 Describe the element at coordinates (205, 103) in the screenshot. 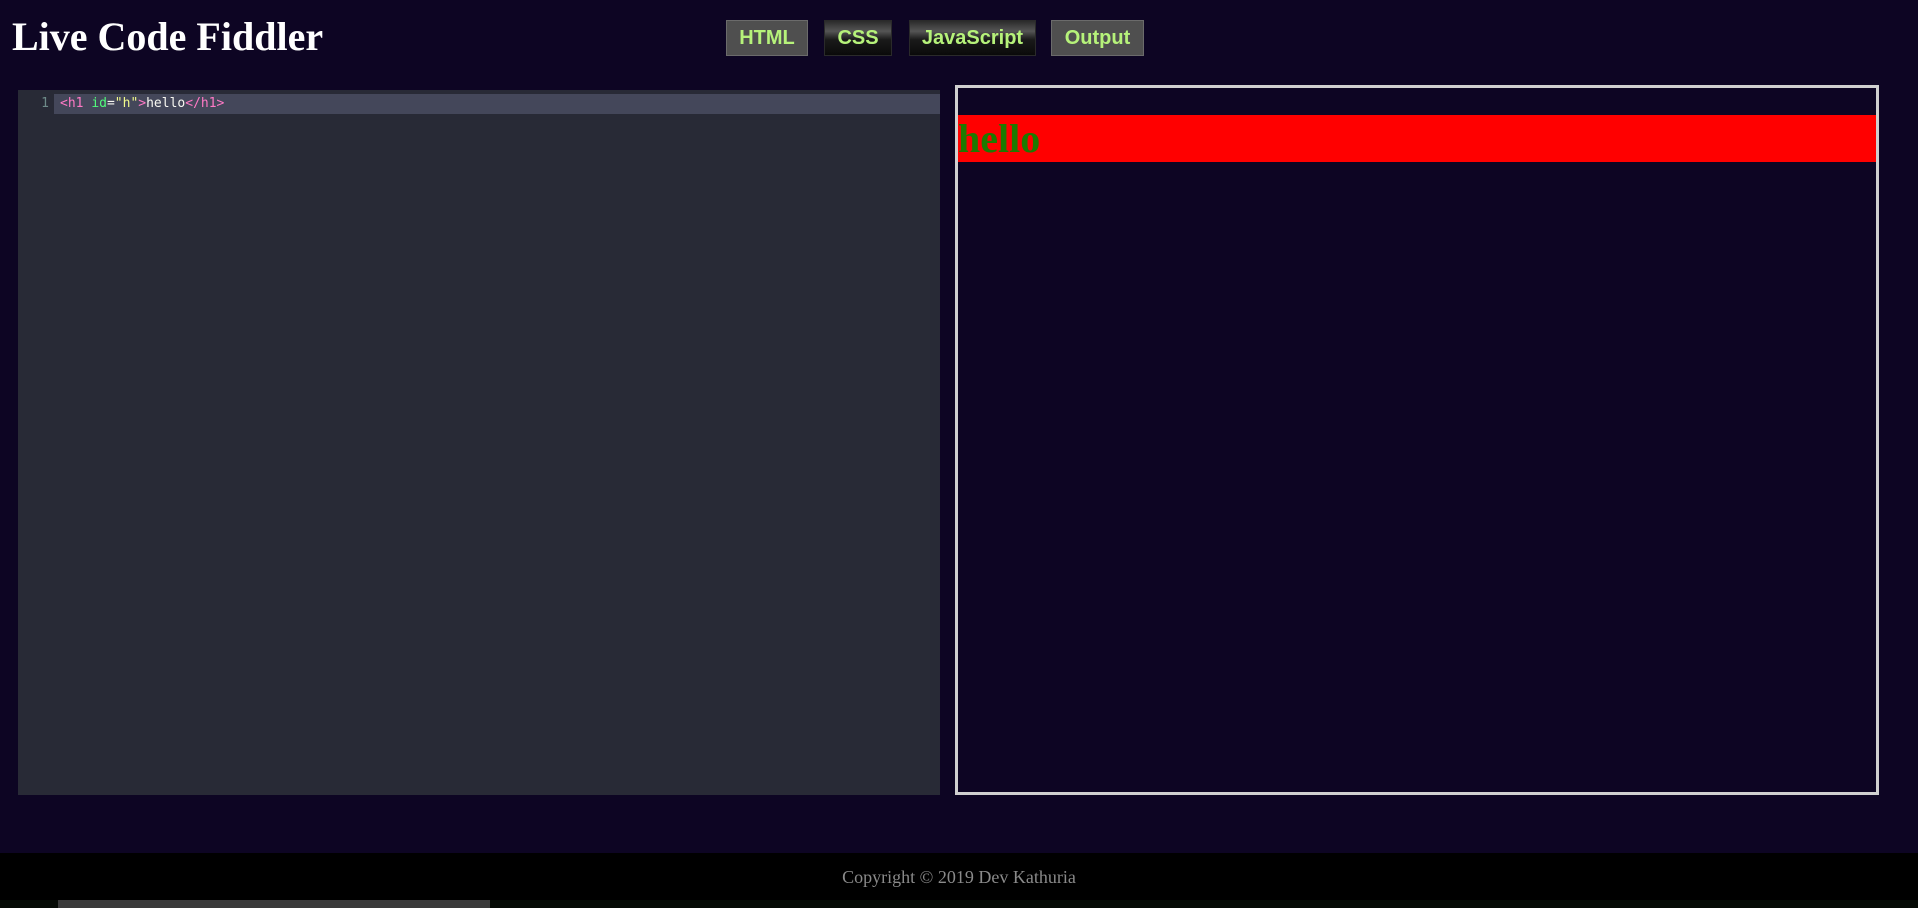

I see `token-close-tag: </h1>` at that location.